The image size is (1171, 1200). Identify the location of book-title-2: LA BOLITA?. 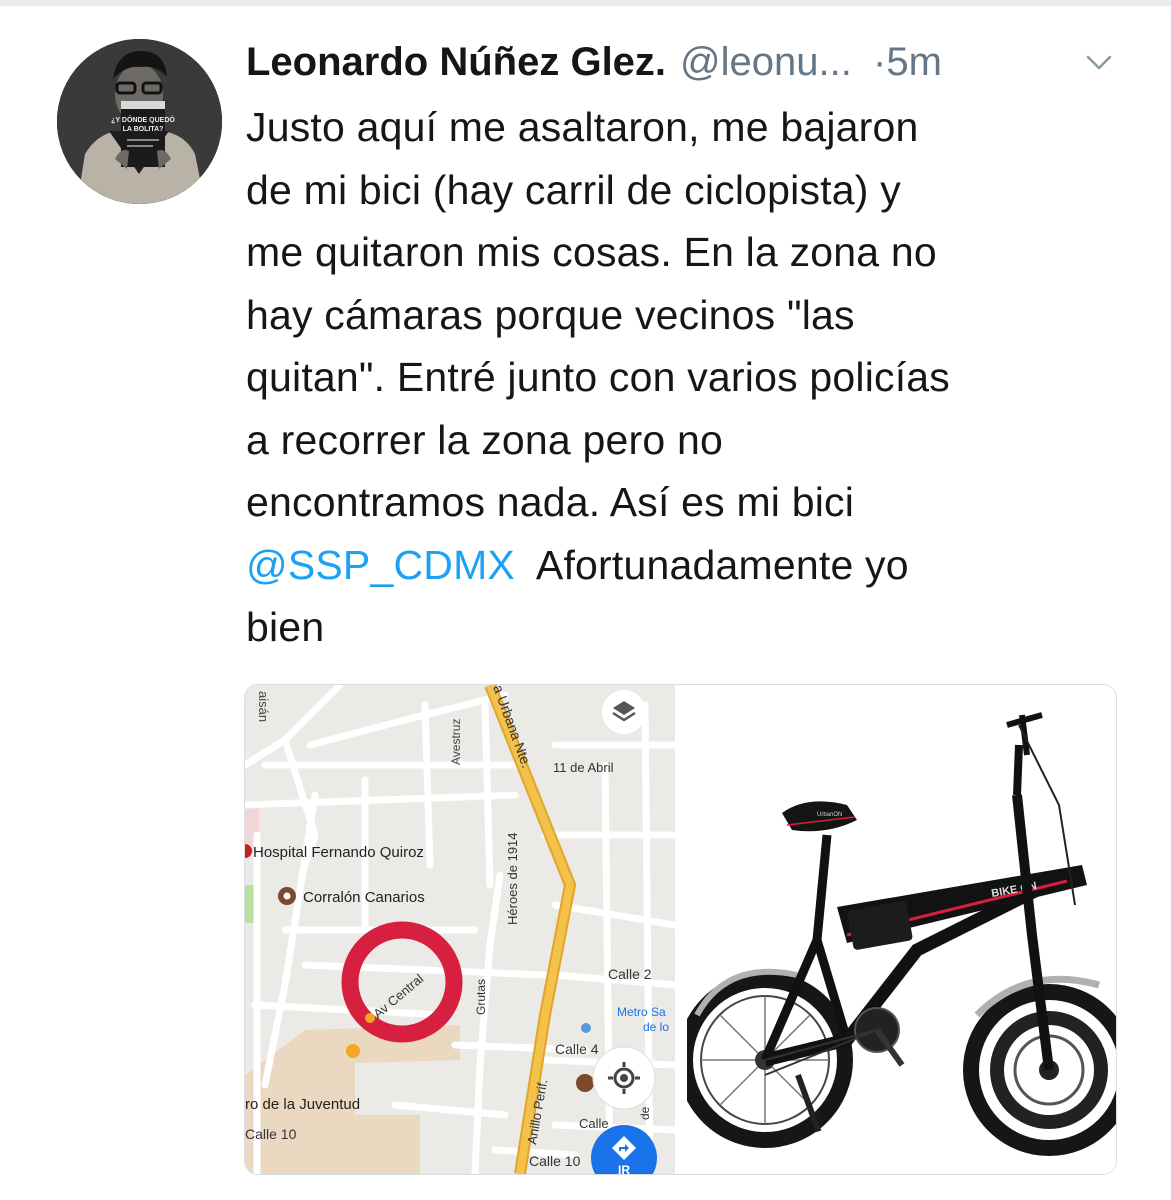
(143, 129).